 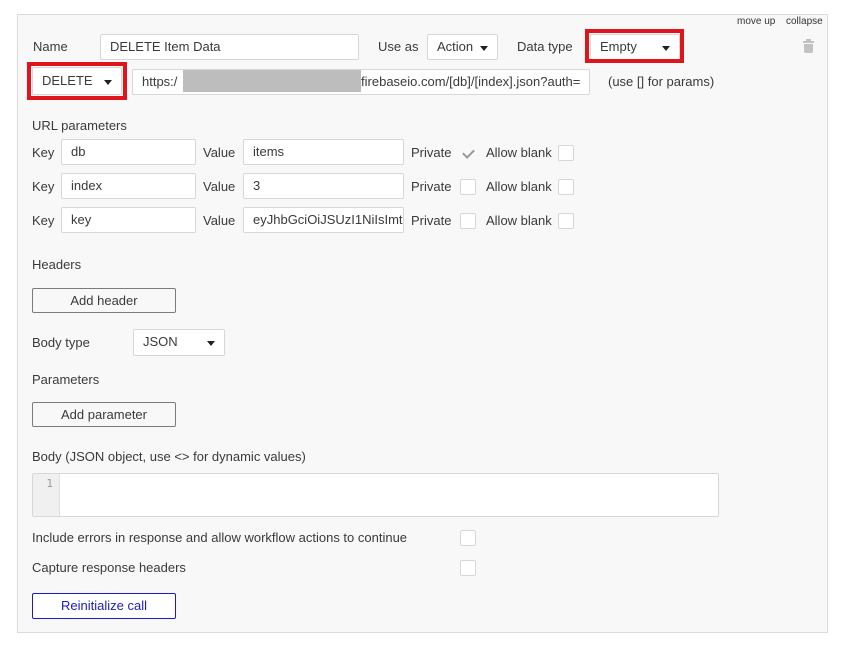 I want to click on url-prefix: https:/, so click(x=160, y=81).